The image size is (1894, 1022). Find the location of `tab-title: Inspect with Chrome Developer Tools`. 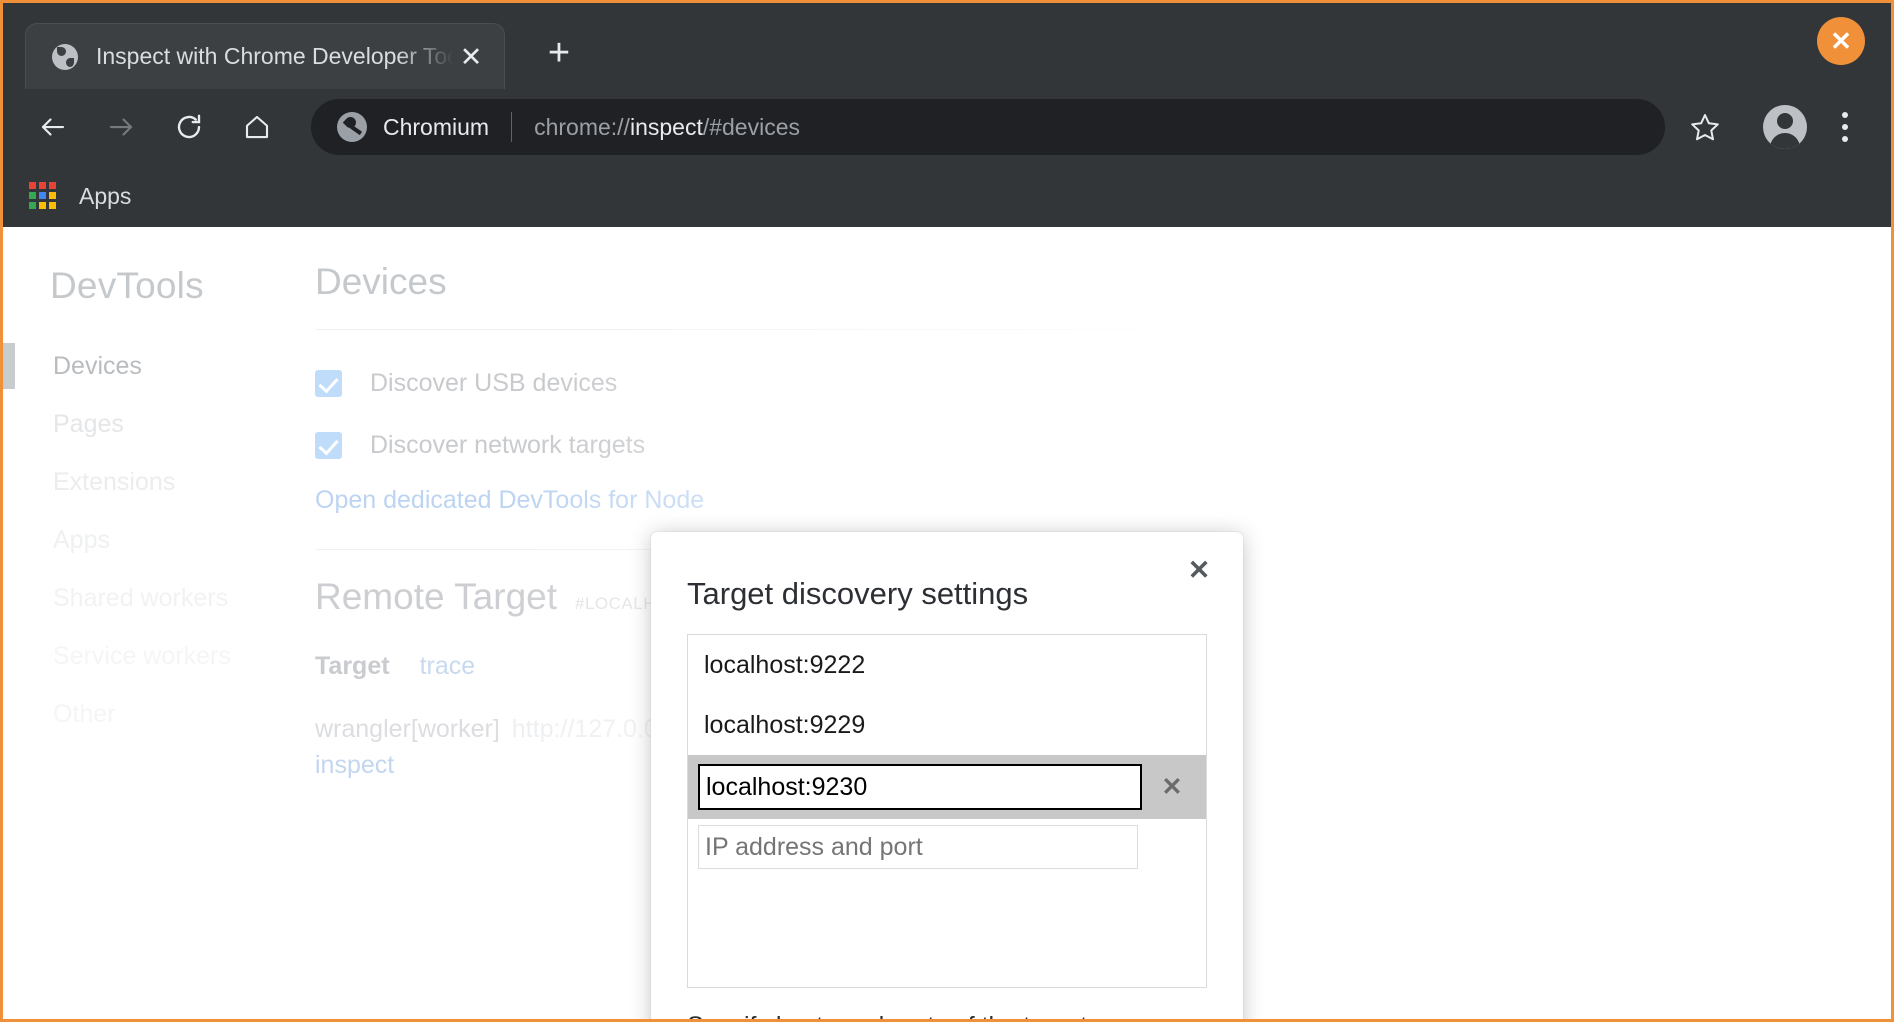

tab-title: Inspect with Chrome Developer Tools is located at coordinates (275, 56).